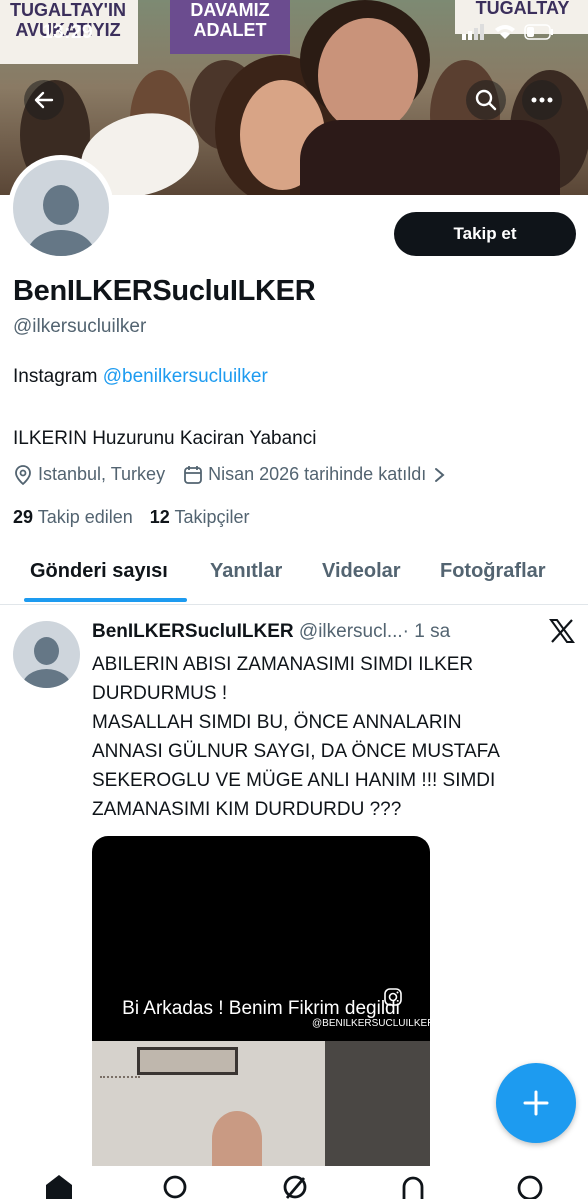 The height and width of the screenshot is (1199, 588). I want to click on back-button, so click(44, 100).